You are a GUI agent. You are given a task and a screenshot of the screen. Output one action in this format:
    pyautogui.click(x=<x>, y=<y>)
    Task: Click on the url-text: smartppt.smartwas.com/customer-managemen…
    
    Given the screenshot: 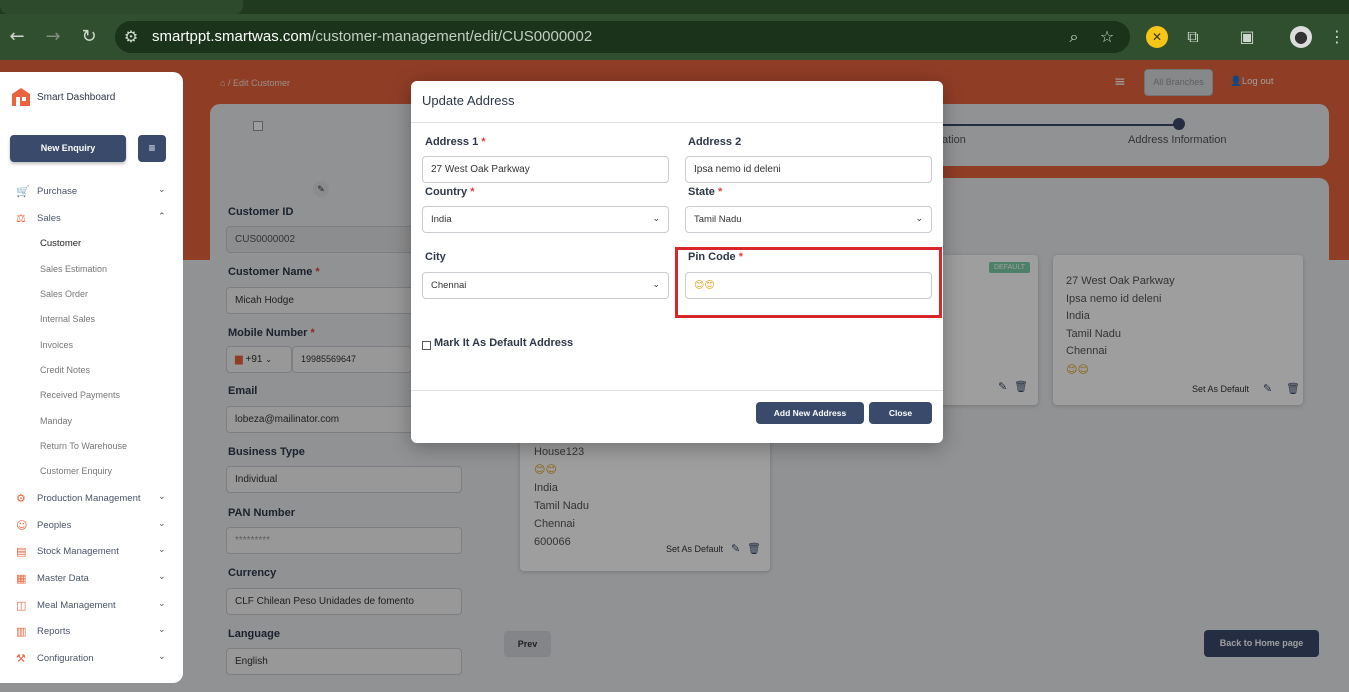 What is the action you would take?
    pyautogui.click(x=372, y=36)
    